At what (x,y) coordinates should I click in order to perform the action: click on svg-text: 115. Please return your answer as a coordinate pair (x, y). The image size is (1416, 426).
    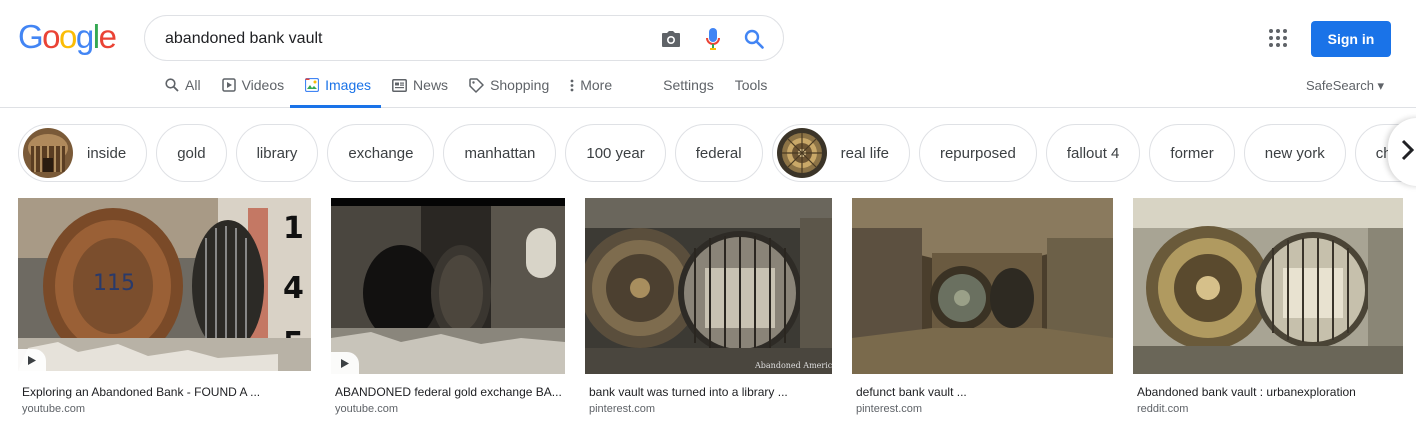
    Looking at the image, I should click on (114, 283).